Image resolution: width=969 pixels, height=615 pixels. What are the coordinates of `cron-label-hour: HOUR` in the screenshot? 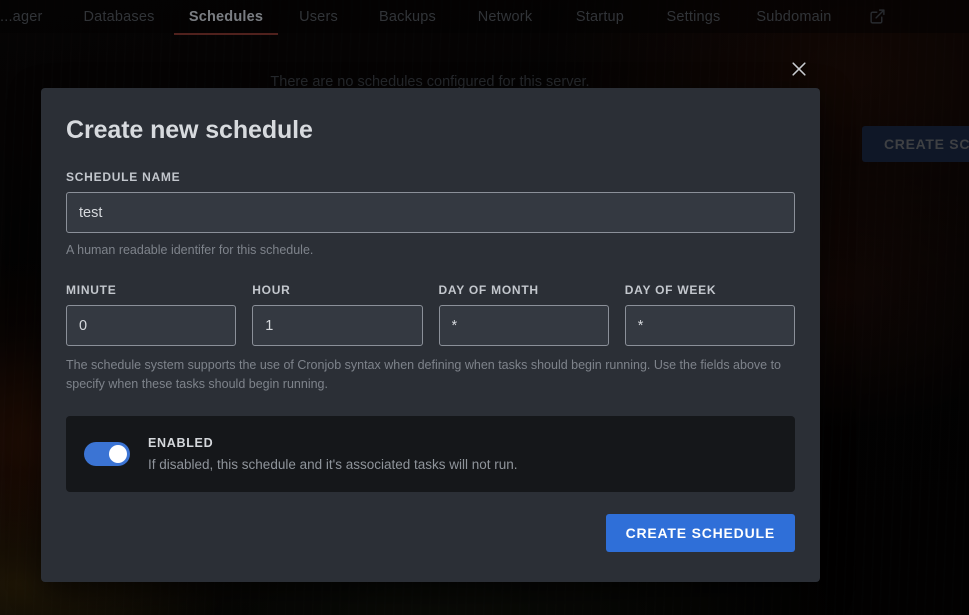 It's located at (271, 290).